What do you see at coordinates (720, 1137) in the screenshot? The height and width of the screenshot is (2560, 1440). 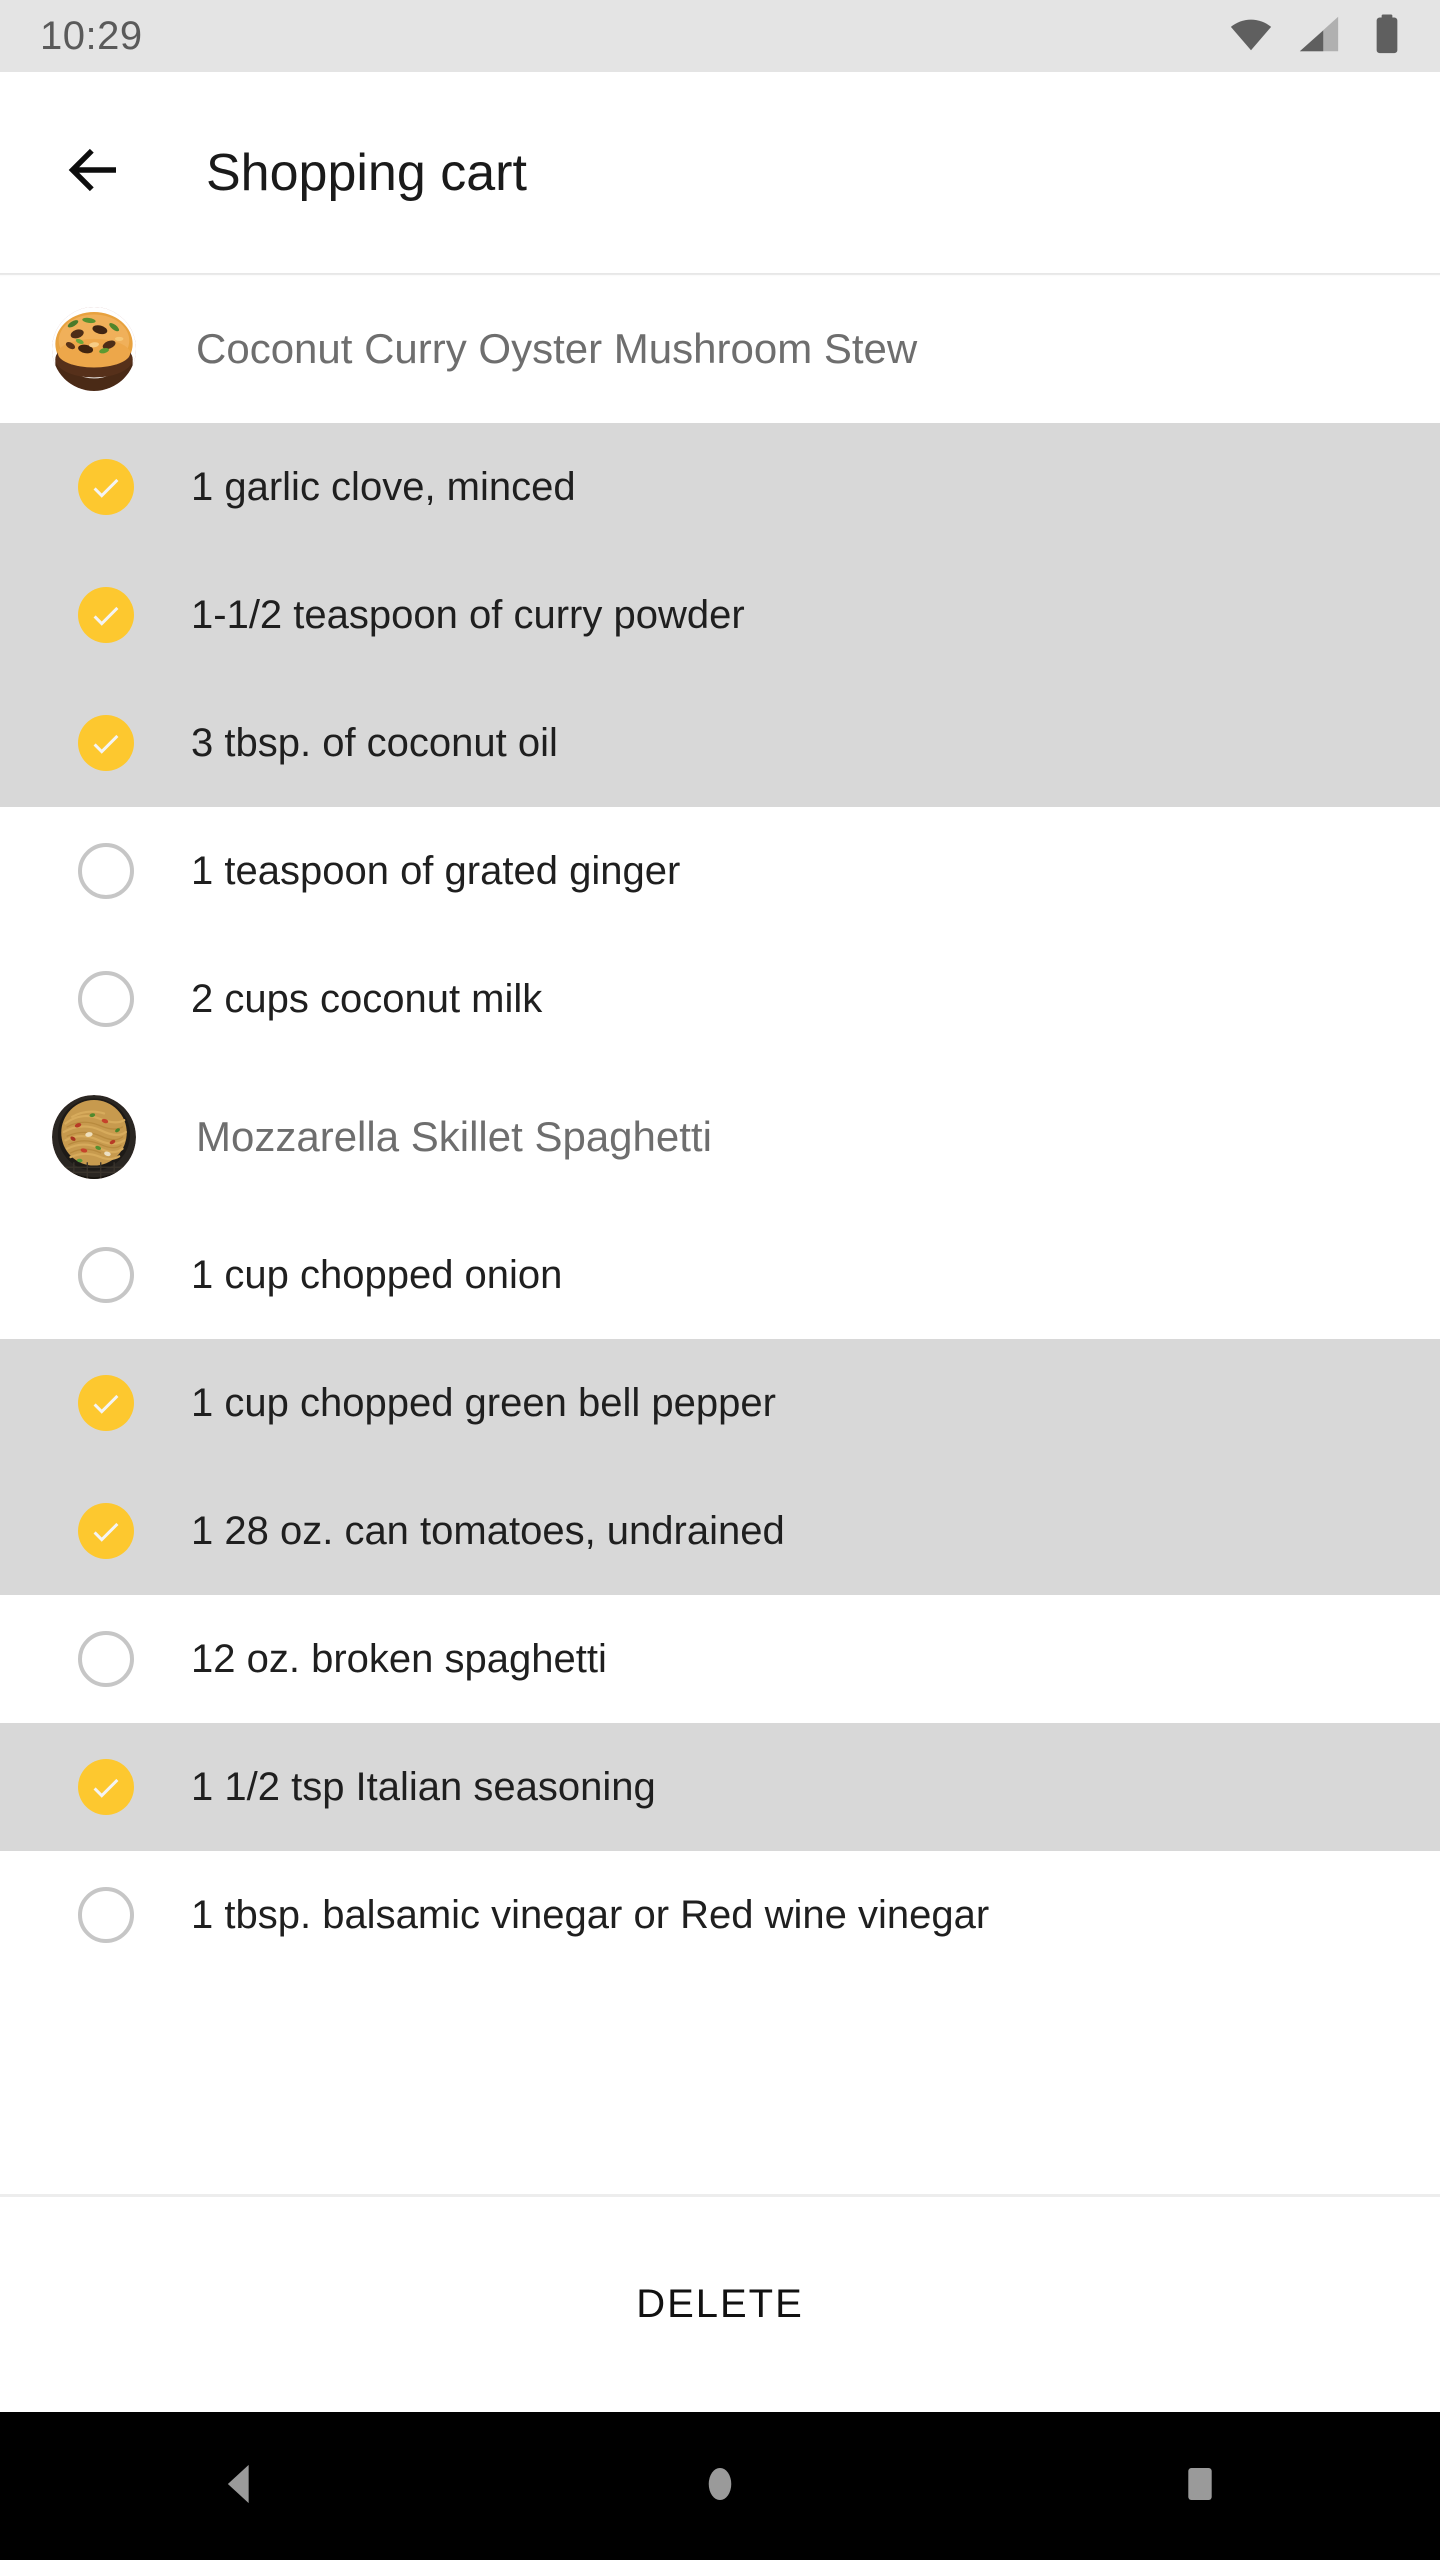 I see `recipe-header: Mozzarella Skillet Spaghetti` at bounding box center [720, 1137].